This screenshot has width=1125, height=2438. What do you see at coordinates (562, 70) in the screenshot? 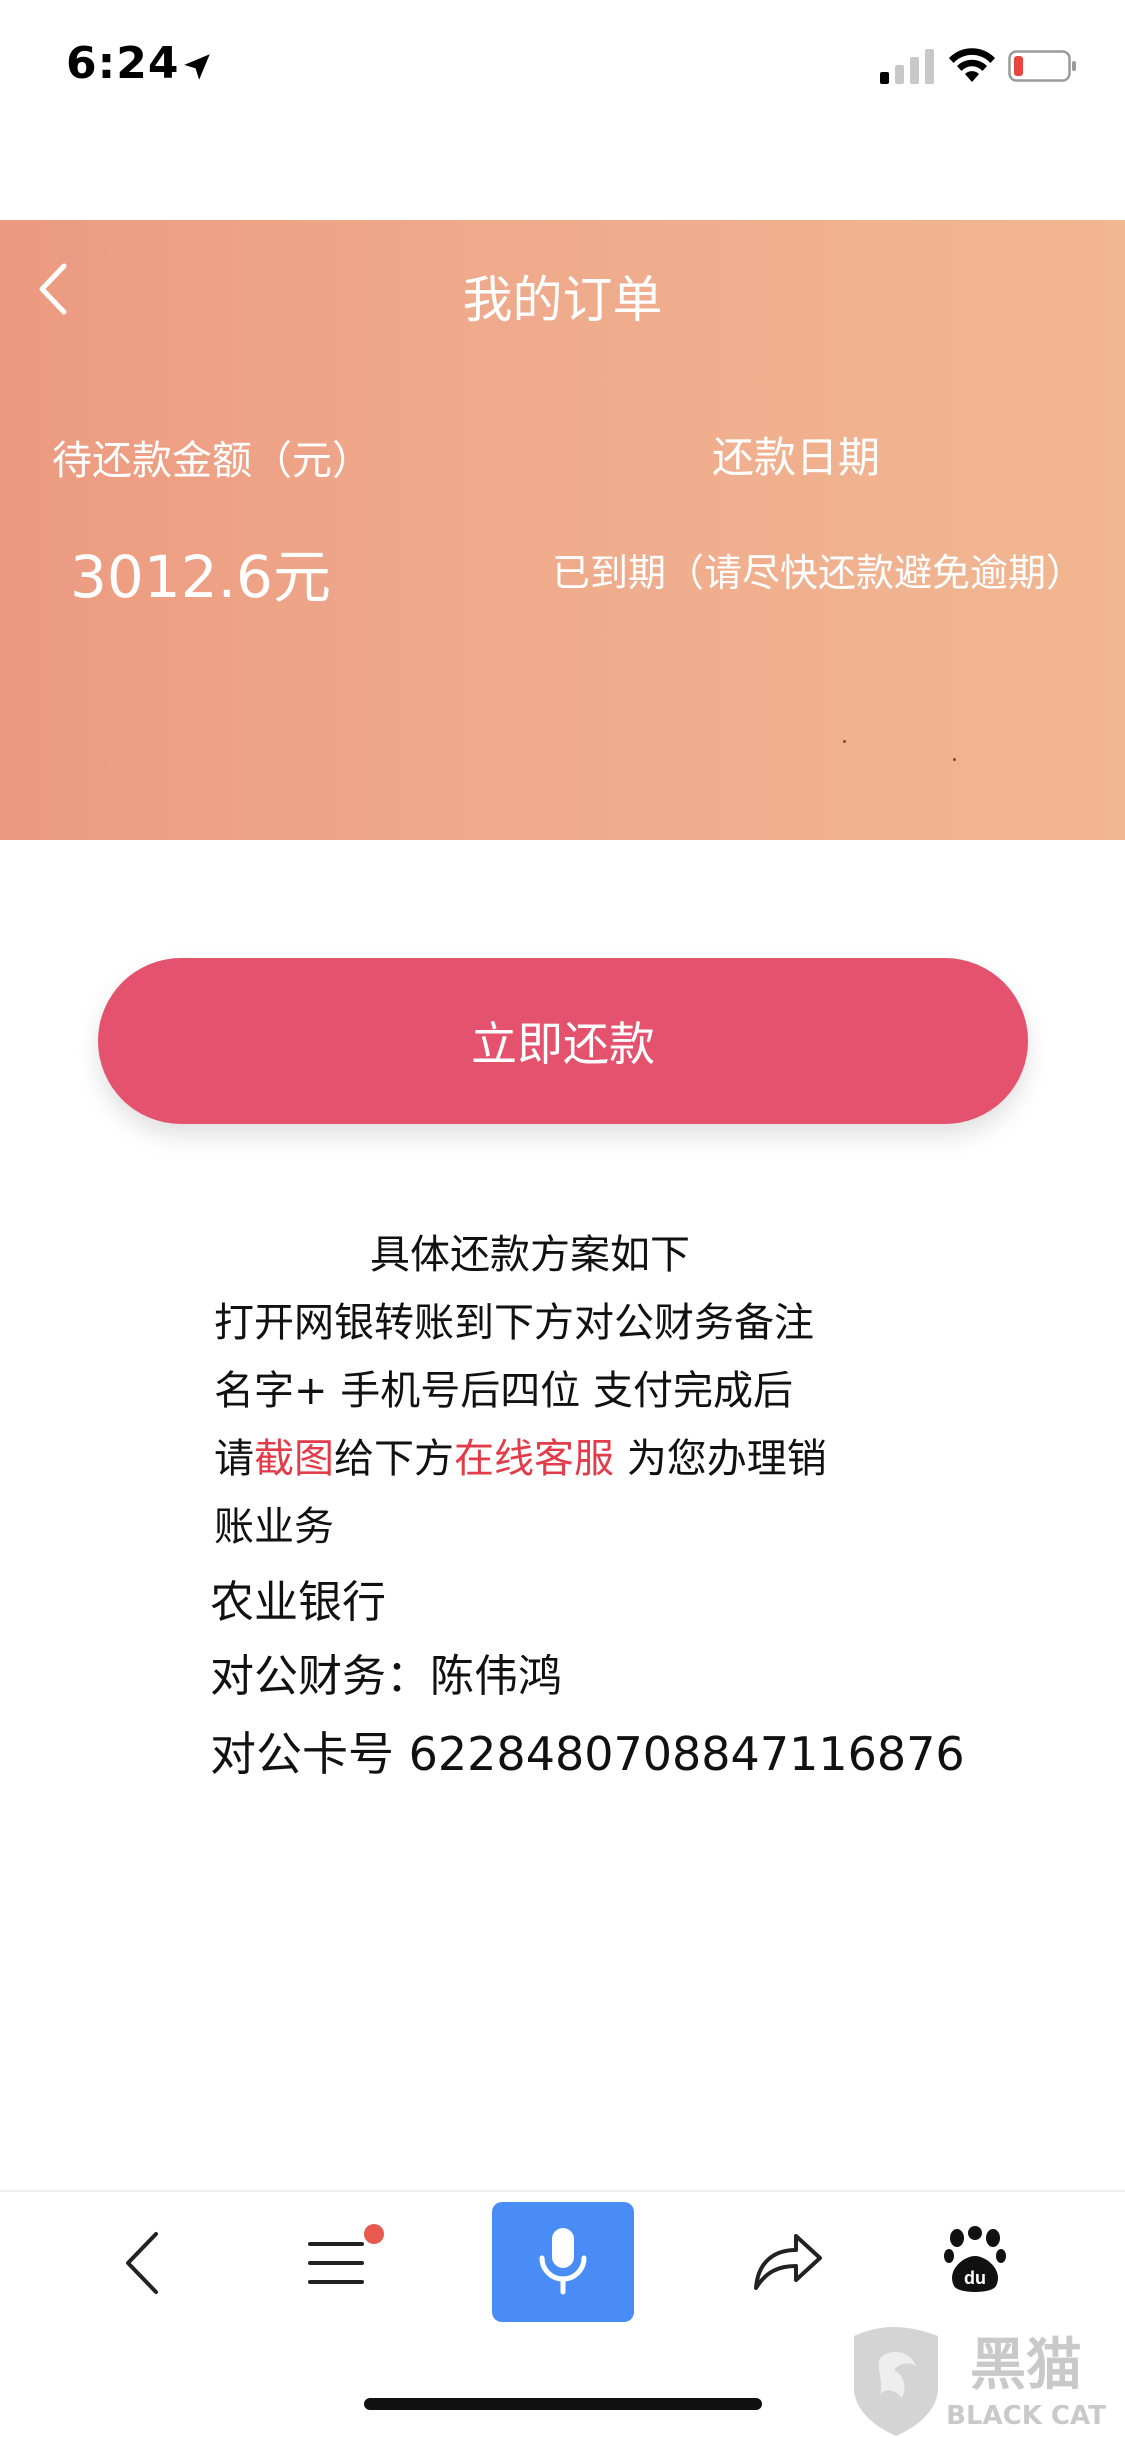
I see `status-bar: 6:24` at bounding box center [562, 70].